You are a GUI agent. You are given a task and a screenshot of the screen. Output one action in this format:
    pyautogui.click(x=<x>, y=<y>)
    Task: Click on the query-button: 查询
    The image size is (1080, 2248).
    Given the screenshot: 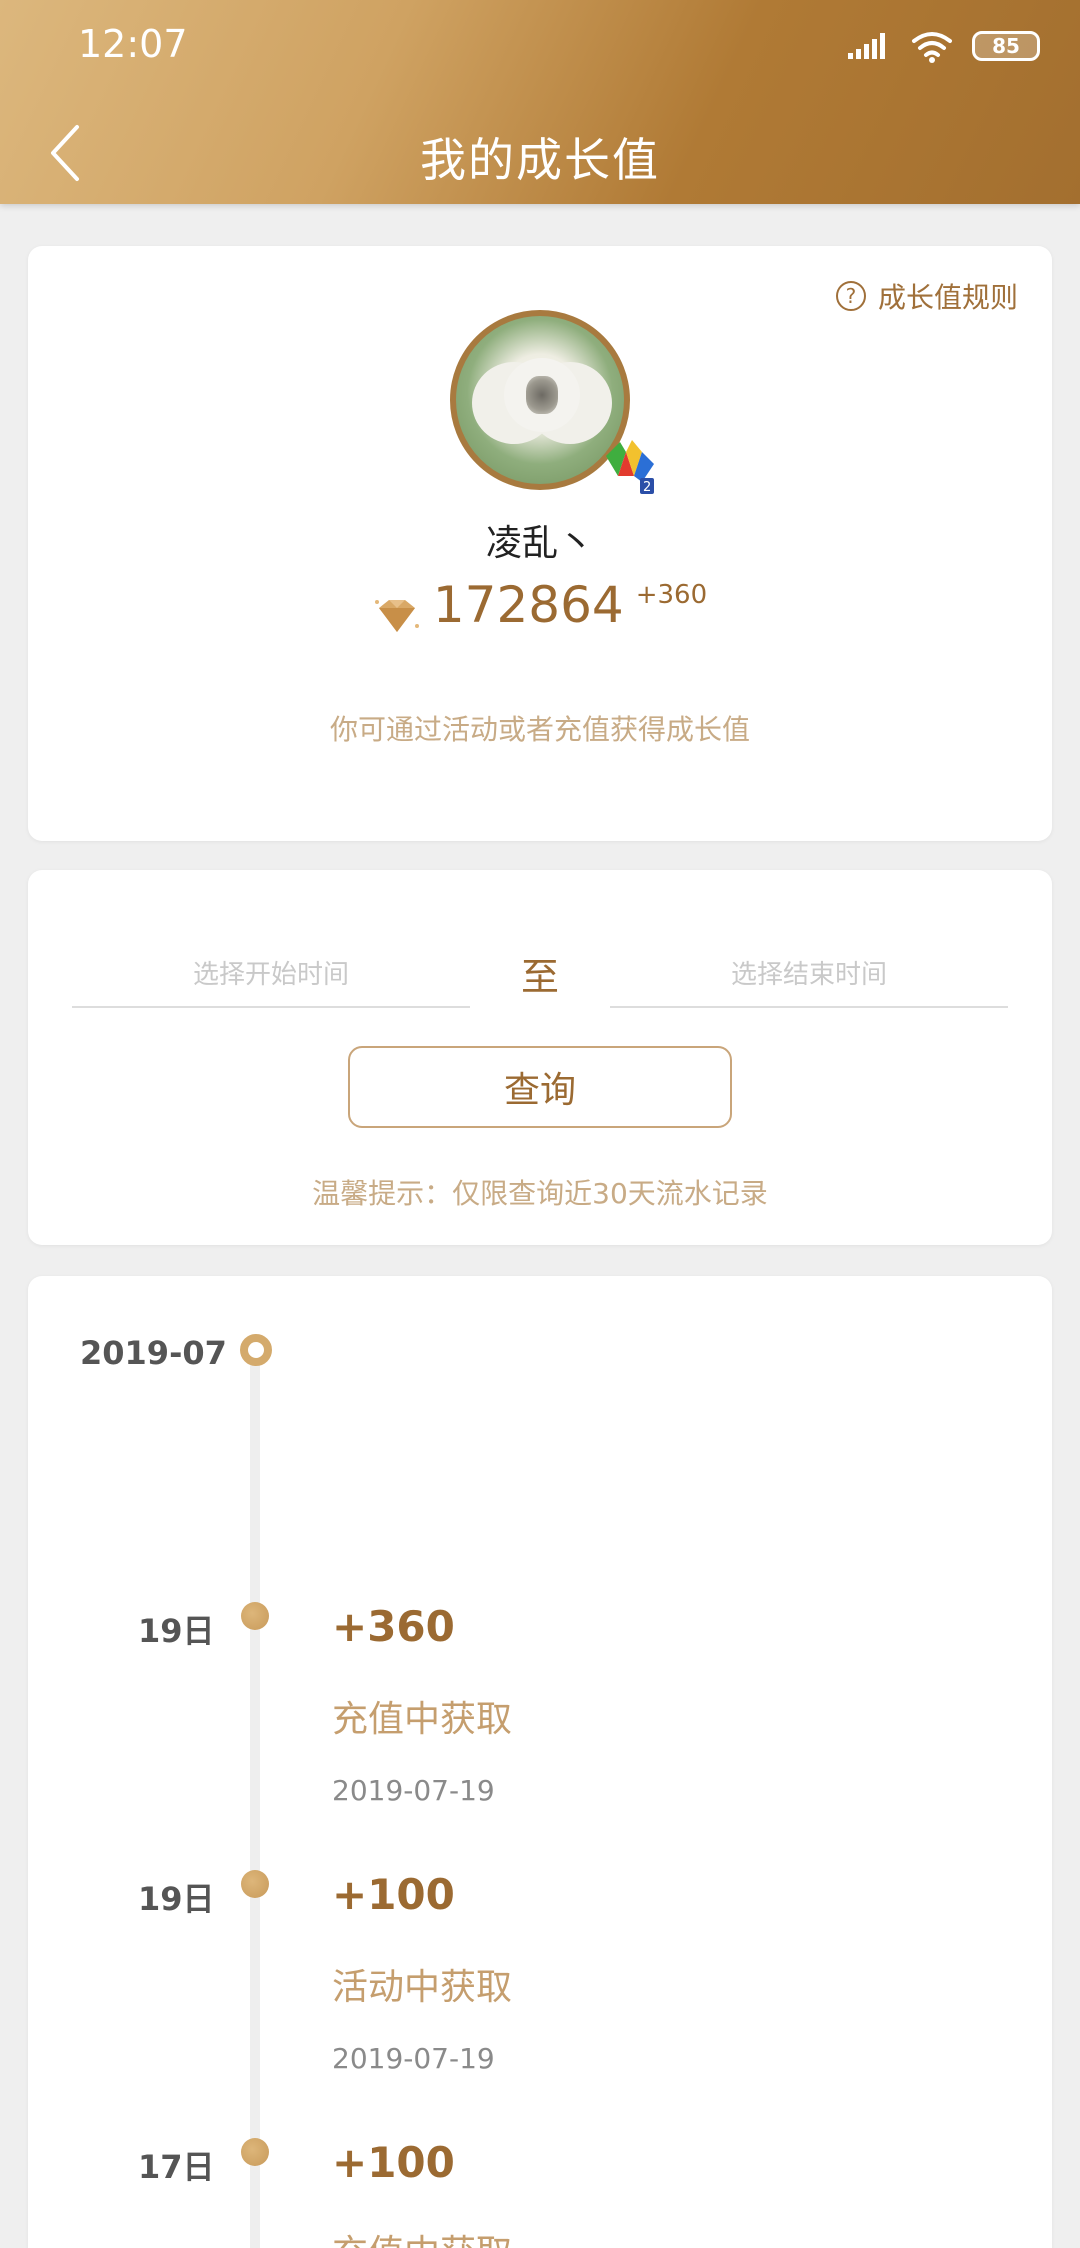 What is the action you would take?
    pyautogui.click(x=540, y=1087)
    